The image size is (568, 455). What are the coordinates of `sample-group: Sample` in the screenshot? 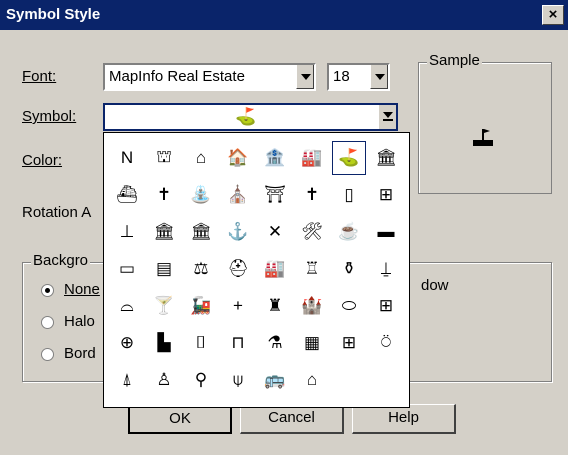 It's located at (485, 123).